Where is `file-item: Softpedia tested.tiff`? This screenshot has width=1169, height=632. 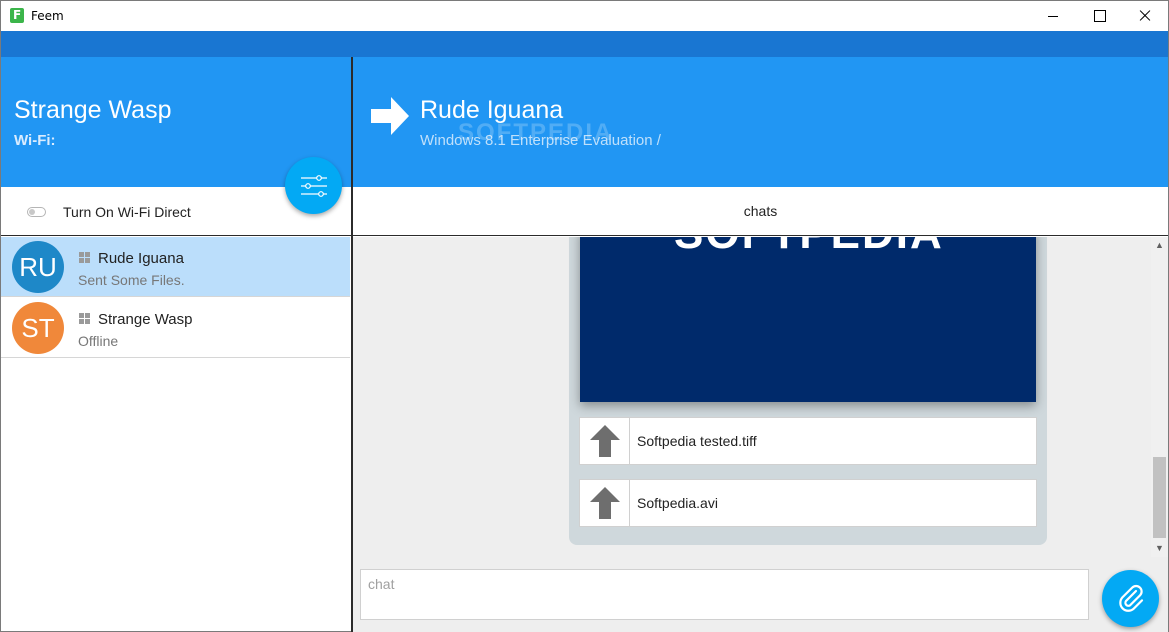 file-item: Softpedia tested.tiff is located at coordinates (808, 441).